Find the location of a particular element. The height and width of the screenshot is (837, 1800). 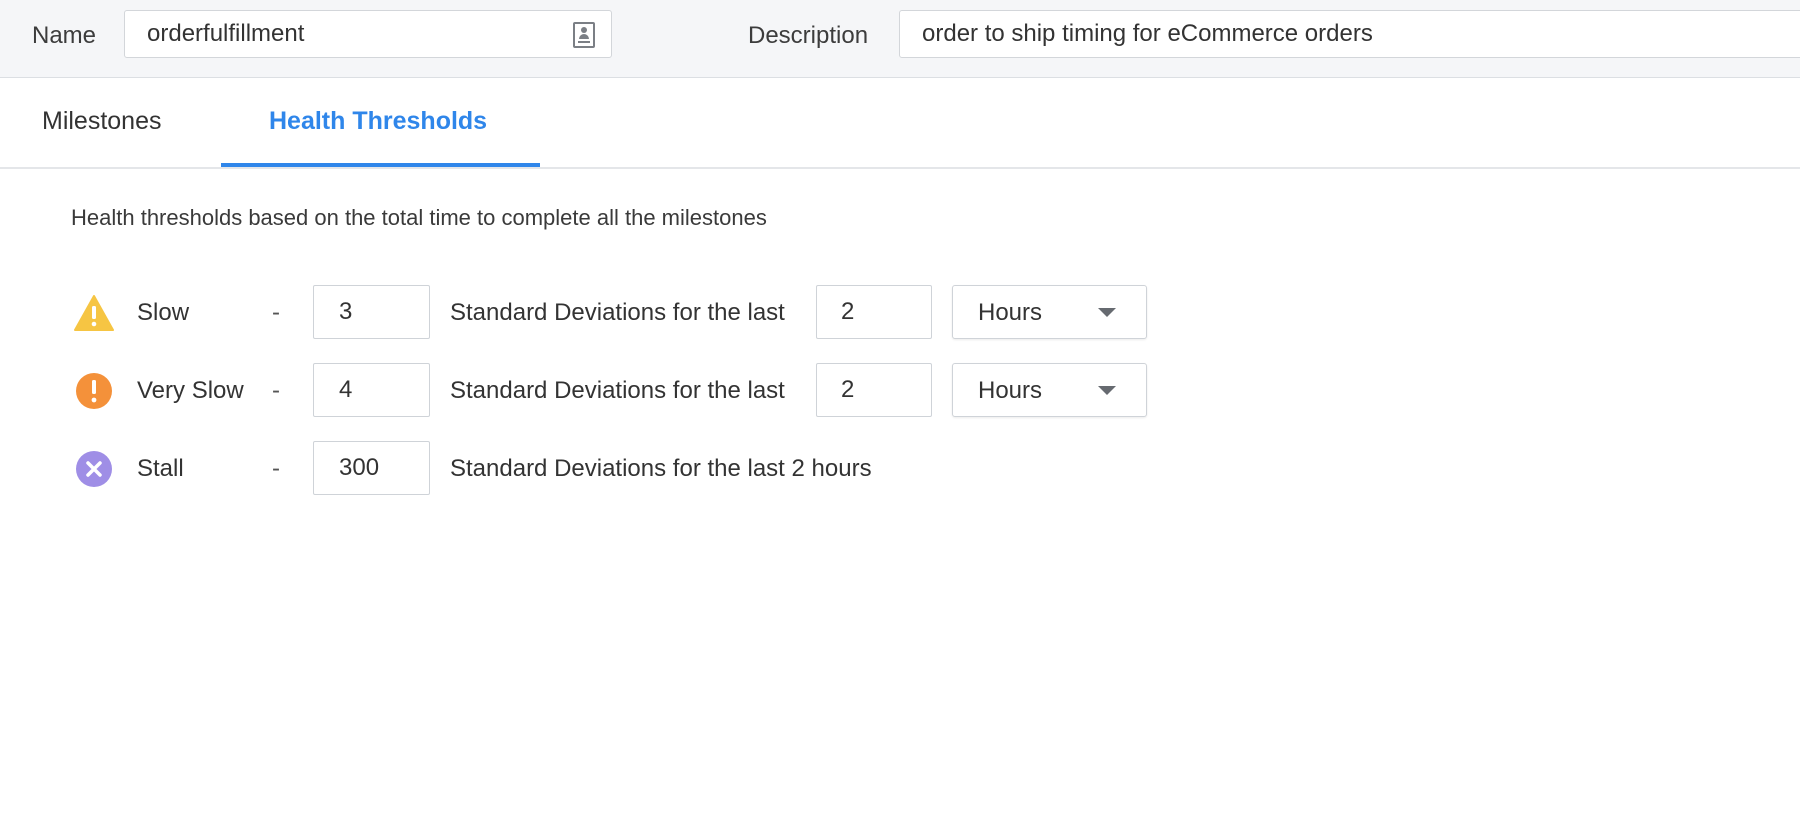

contact-card-icon is located at coordinates (584, 35).